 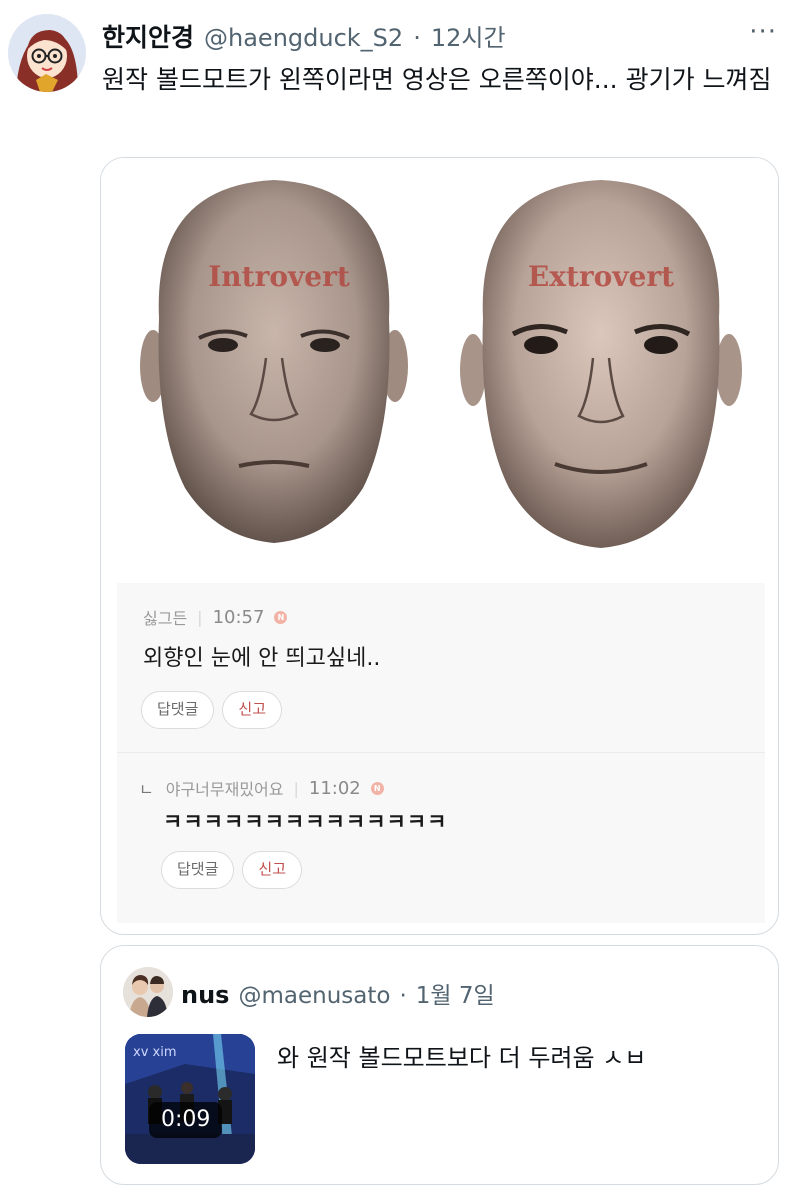 What do you see at coordinates (279, 276) in the screenshot?
I see `introvert-label: Introvert` at bounding box center [279, 276].